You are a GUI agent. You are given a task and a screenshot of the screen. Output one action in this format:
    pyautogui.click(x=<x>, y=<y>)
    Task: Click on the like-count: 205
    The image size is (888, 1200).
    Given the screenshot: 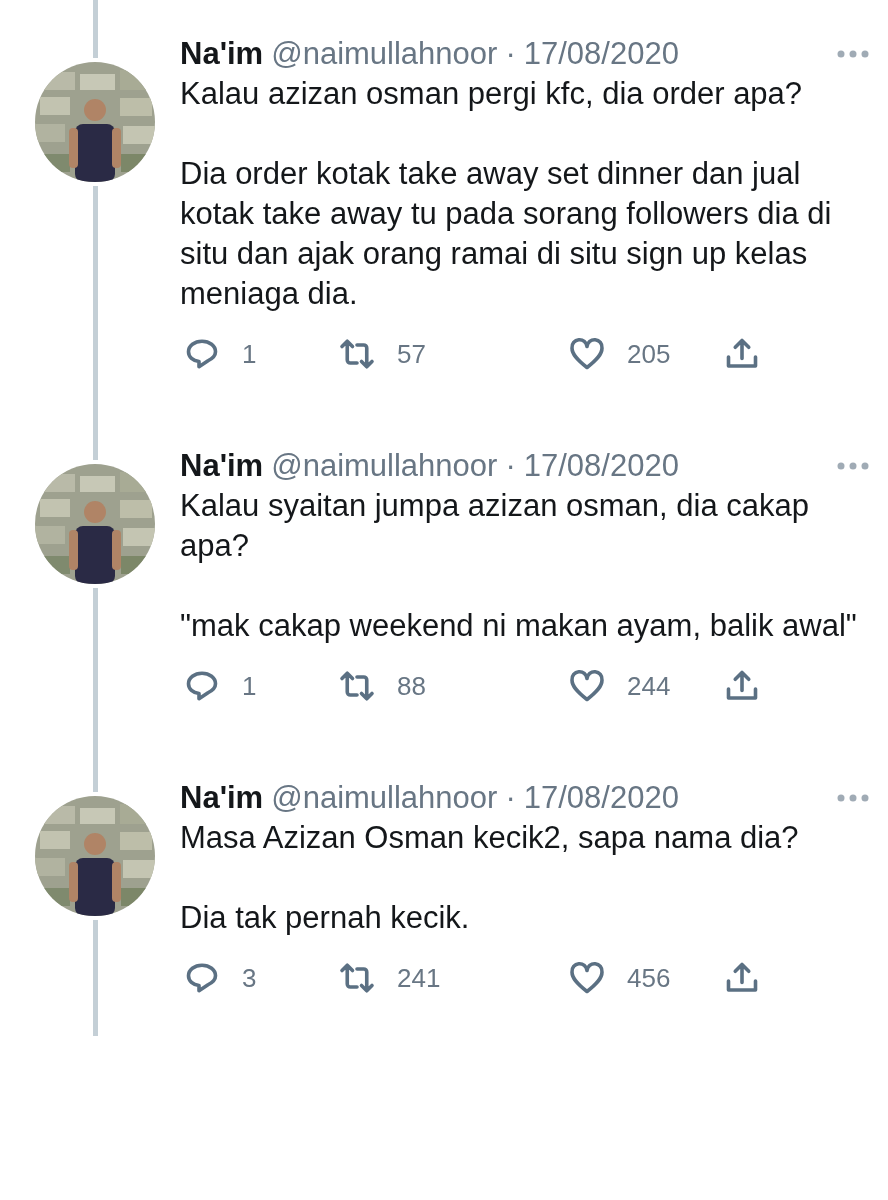 What is the action you would take?
    pyautogui.click(x=649, y=354)
    